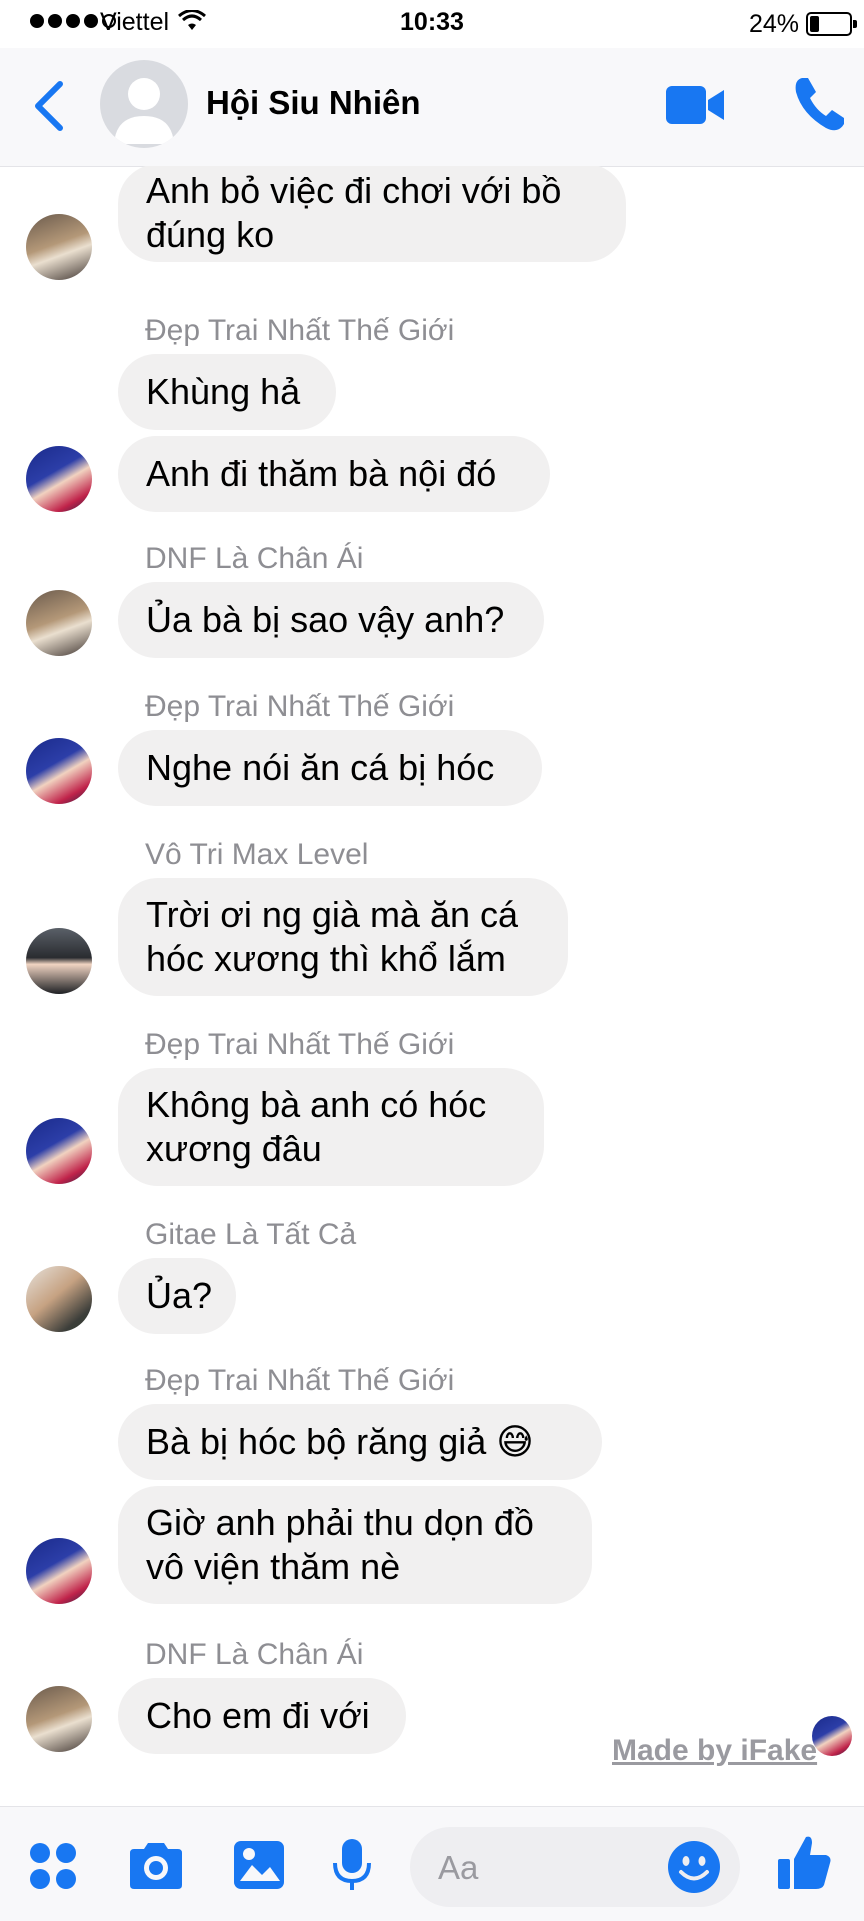  What do you see at coordinates (831, 24) in the screenshot?
I see `battery-icon` at bounding box center [831, 24].